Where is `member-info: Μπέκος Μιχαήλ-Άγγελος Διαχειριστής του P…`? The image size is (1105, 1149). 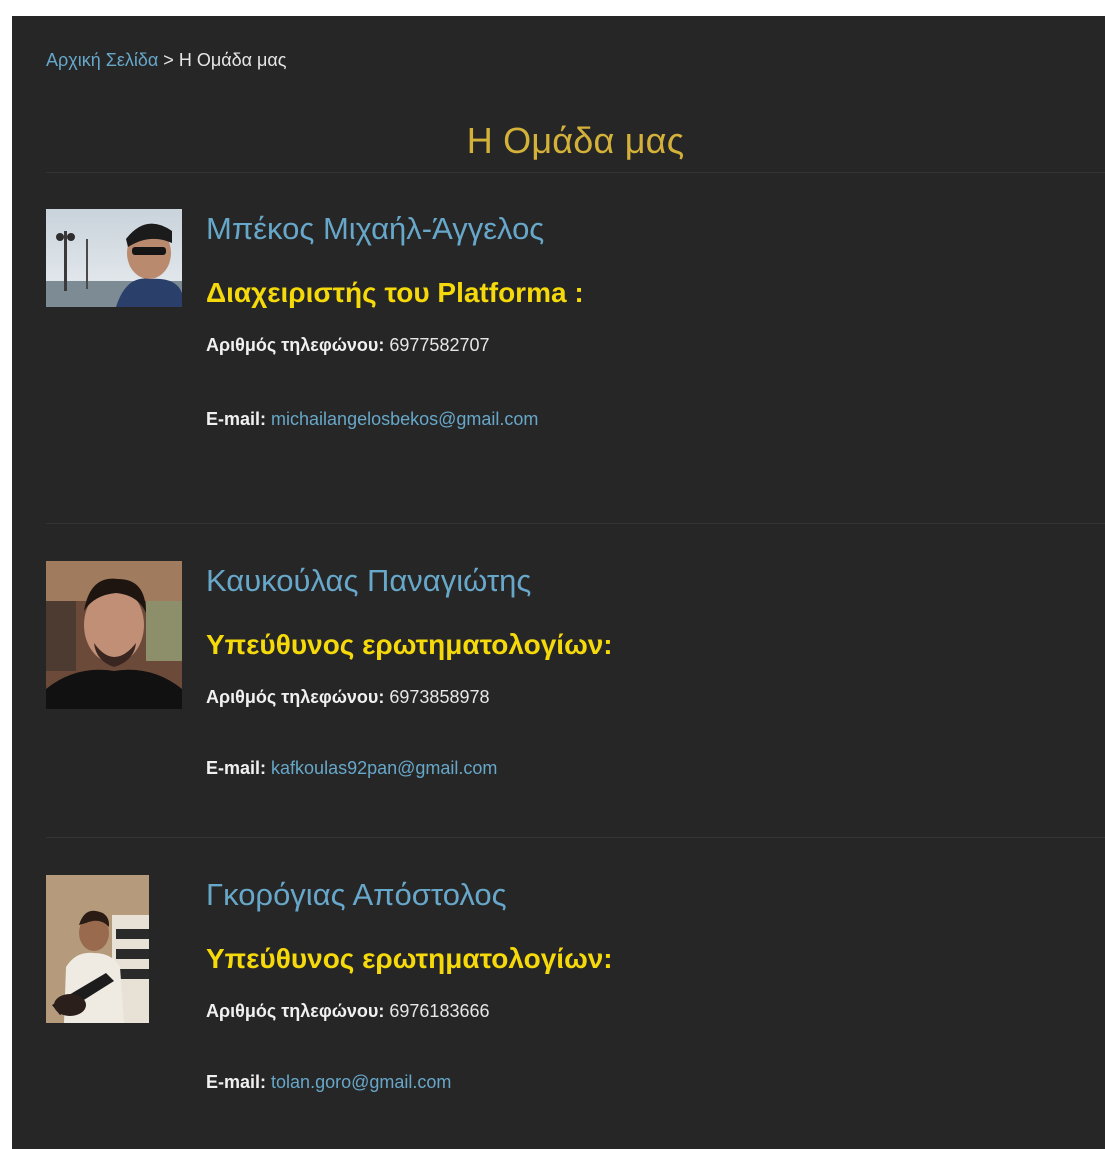
member-info: Μπέκος Μιχαήλ-Άγγελος Διαχειριστής του P… is located at coordinates (395, 320).